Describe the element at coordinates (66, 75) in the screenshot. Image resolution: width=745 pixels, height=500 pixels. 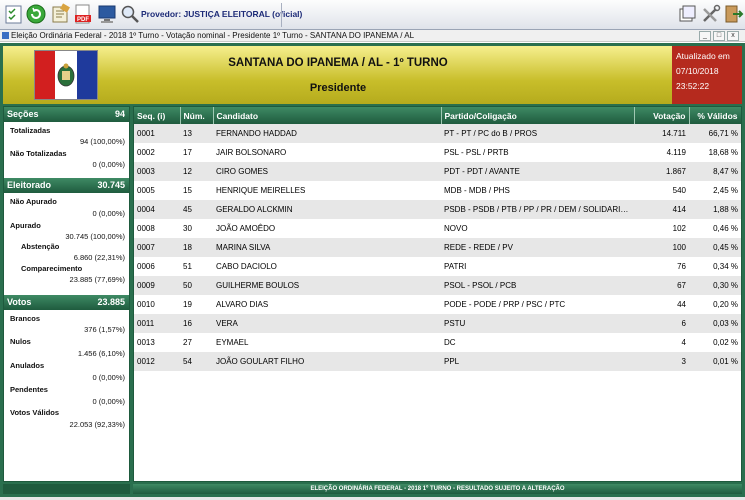
I see `state-flag-icon` at that location.